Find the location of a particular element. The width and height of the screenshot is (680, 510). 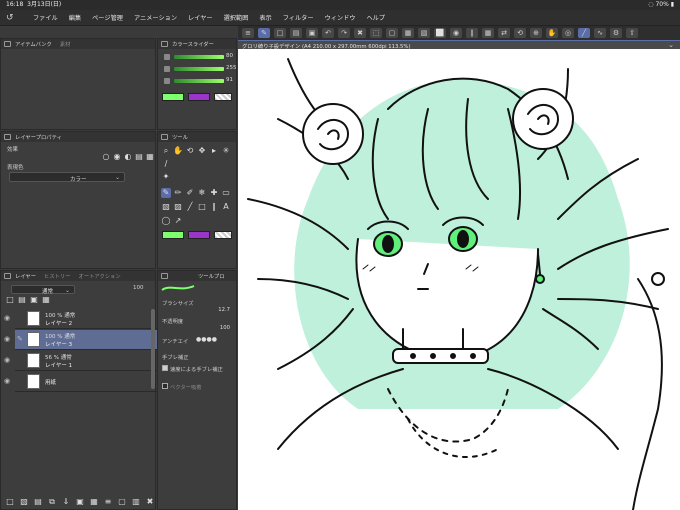

sub-color-swatch is located at coordinates (199, 97).